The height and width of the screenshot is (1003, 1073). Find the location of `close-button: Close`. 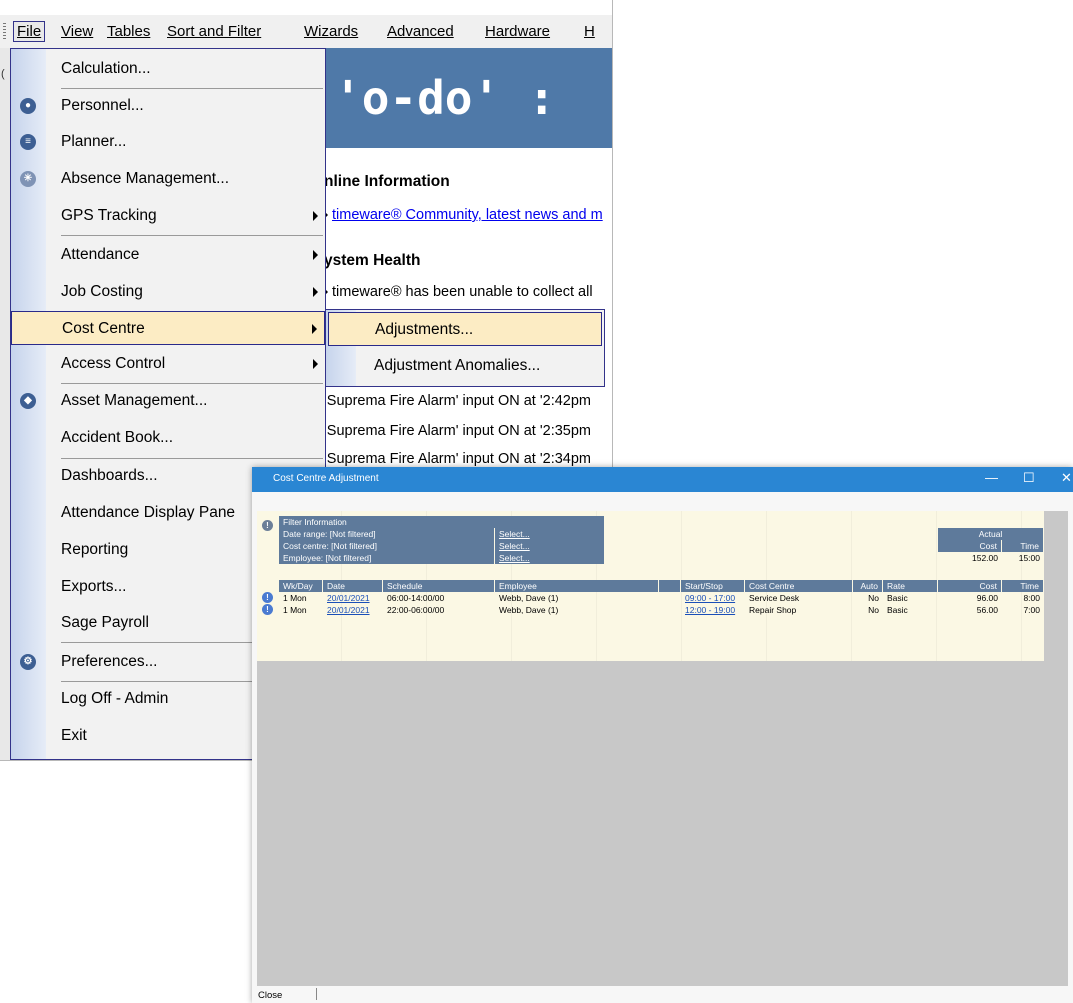

close-button: Close is located at coordinates (270, 995).